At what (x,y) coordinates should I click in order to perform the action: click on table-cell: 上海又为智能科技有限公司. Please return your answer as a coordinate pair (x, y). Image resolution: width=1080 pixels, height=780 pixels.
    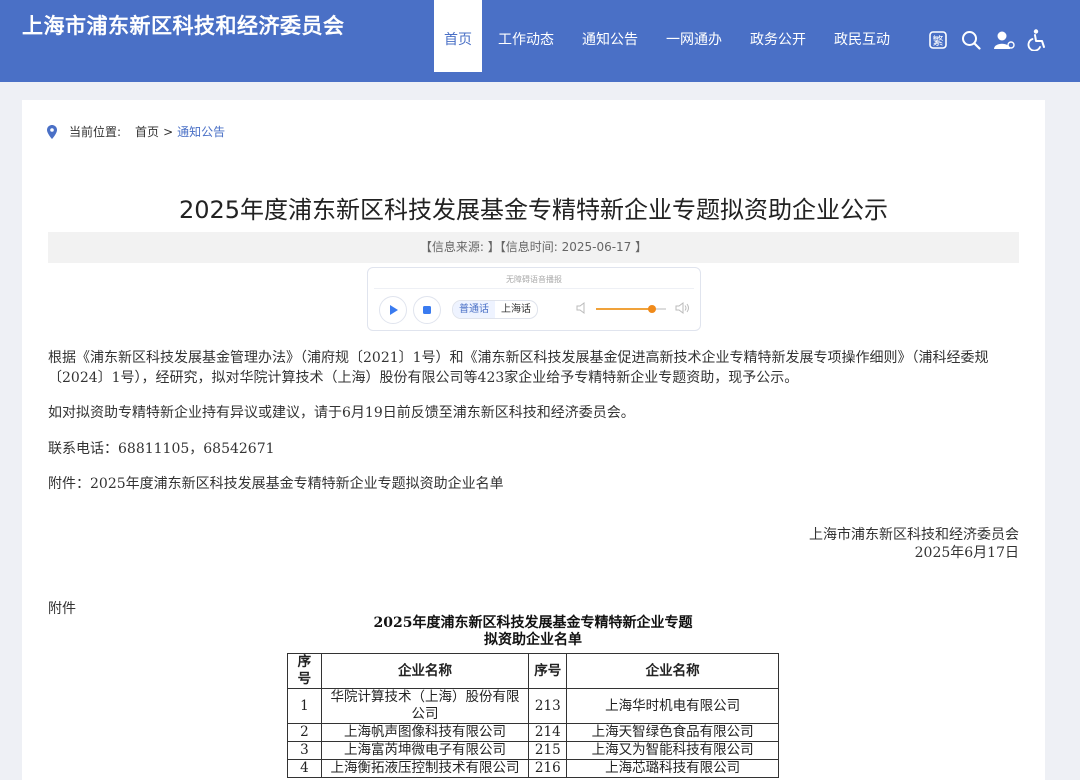
    Looking at the image, I should click on (672, 750).